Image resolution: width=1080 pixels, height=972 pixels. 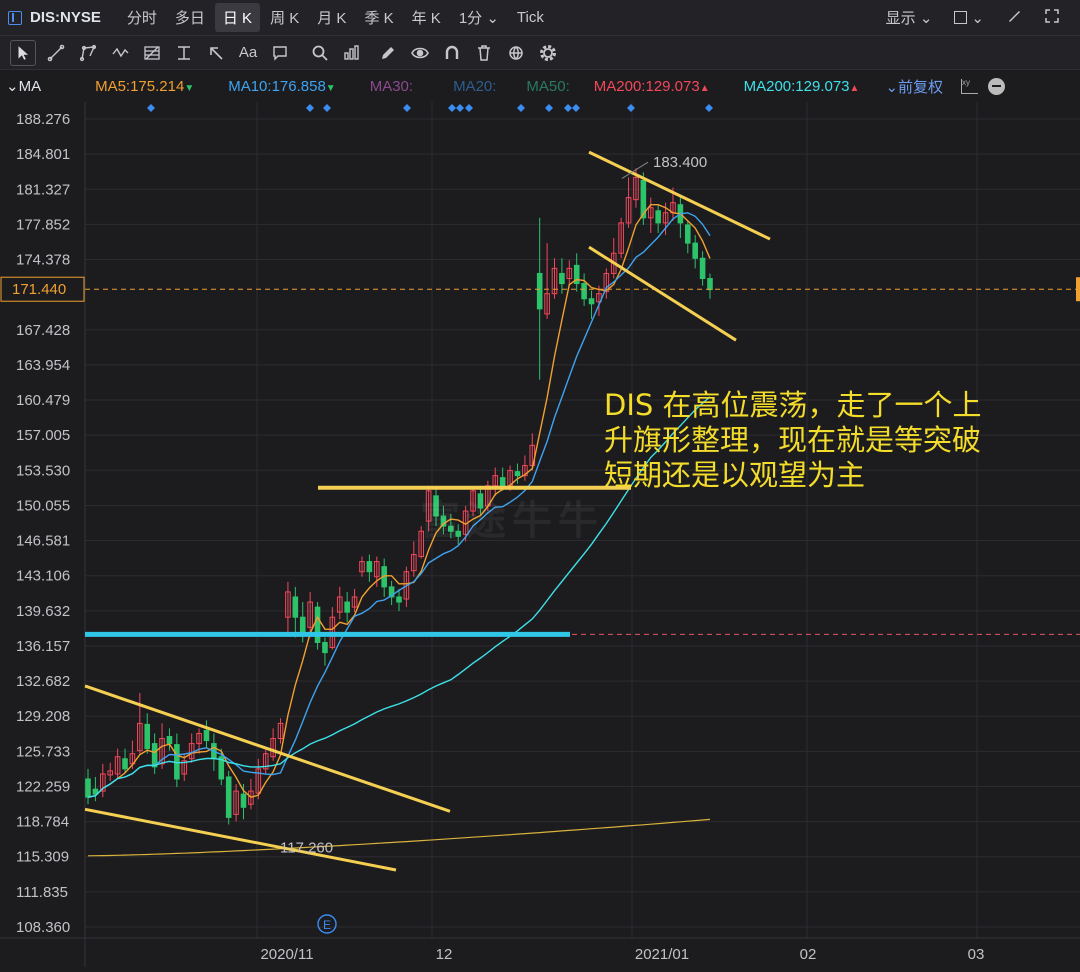 I want to click on ma200-red-label: MA200:129.073, so click(x=646, y=86).